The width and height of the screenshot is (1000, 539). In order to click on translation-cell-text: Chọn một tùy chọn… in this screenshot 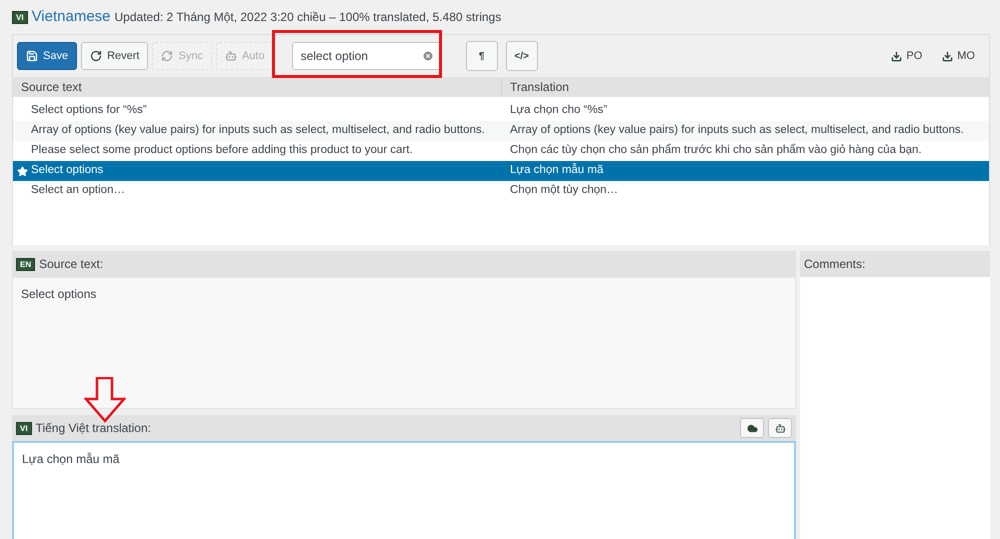, I will do `click(564, 190)`.